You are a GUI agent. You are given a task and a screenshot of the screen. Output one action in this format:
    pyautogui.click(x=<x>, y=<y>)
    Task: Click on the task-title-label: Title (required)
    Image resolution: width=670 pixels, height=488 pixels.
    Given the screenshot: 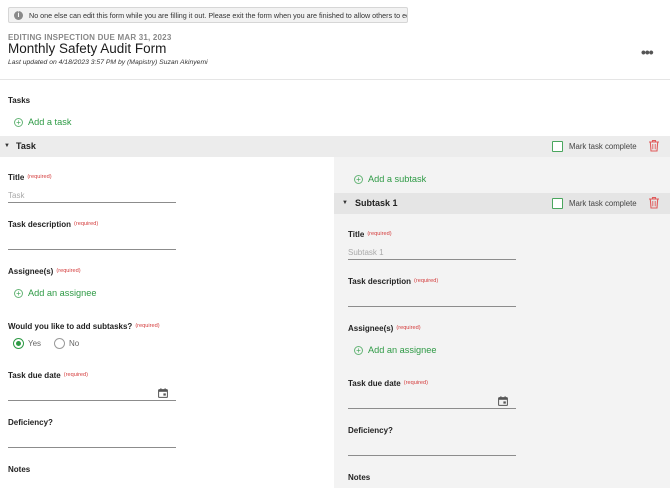 What is the action you would take?
    pyautogui.click(x=30, y=177)
    